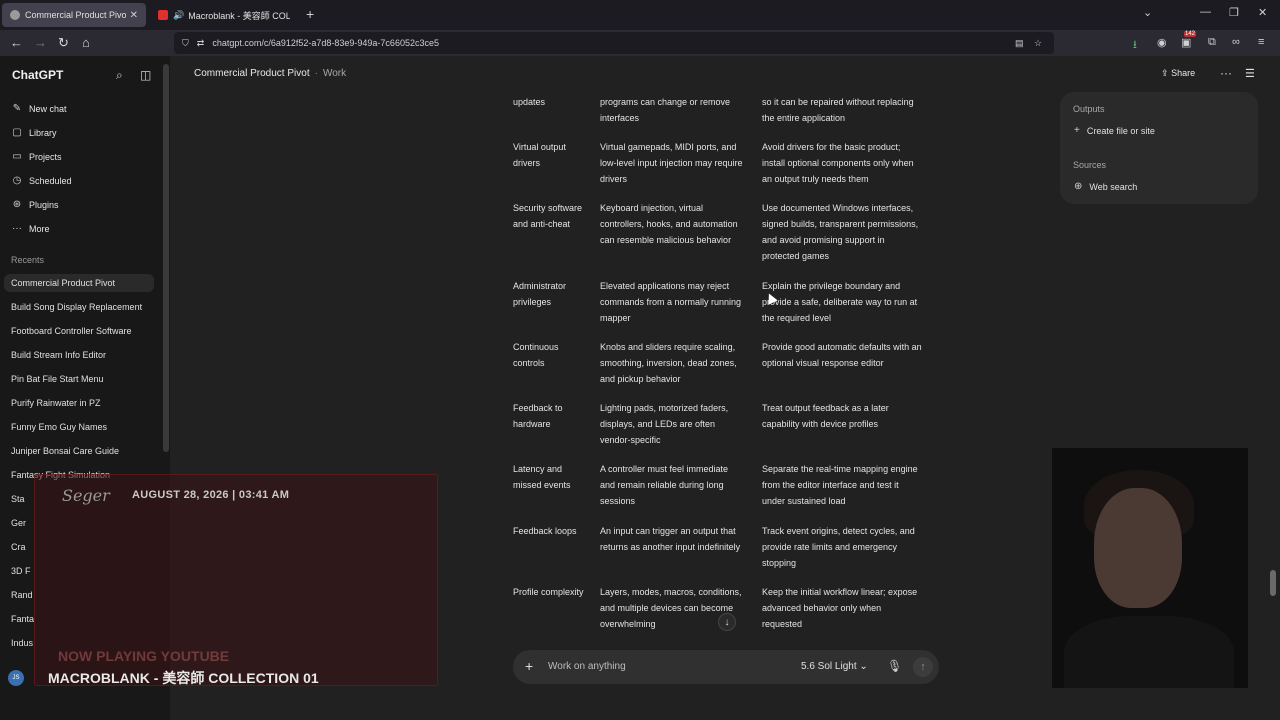 The width and height of the screenshot is (1280, 720). Describe the element at coordinates (22, 595) in the screenshot. I see `recent-chat-item: Rand` at that location.